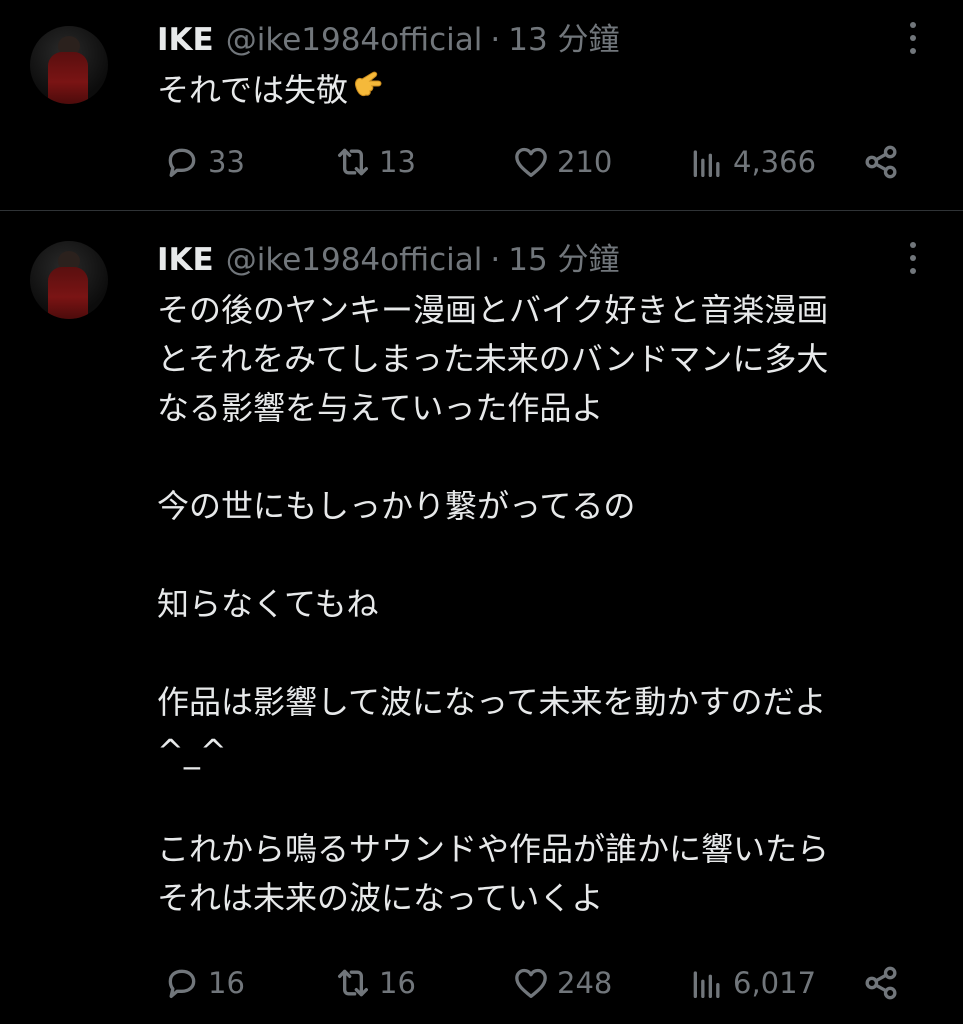 This screenshot has width=963, height=1024. I want to click on views-button: 4,366, so click(751, 162).